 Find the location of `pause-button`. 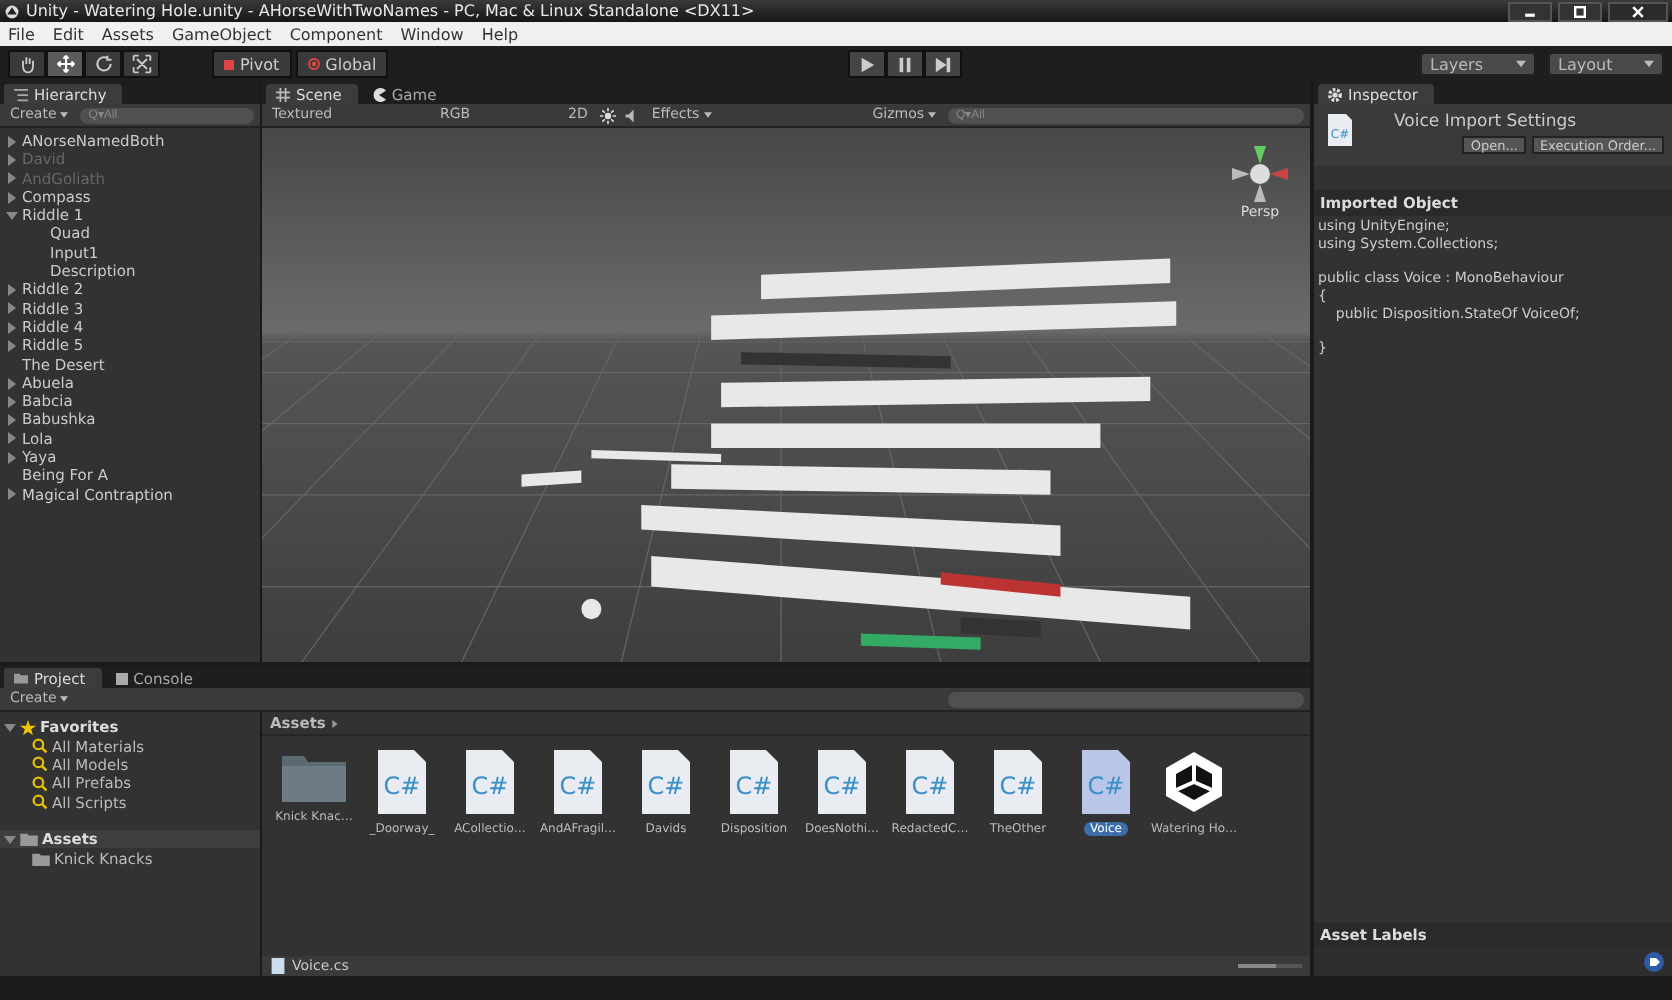

pause-button is located at coordinates (904, 64).